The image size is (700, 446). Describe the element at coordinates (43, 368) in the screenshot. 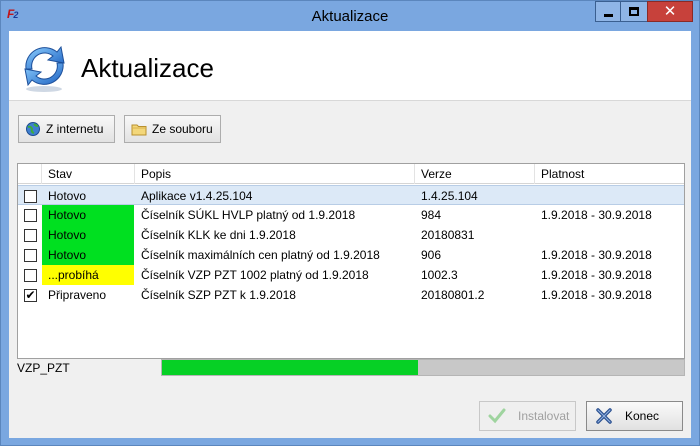

I see `progress-label: VZP_PZT` at that location.